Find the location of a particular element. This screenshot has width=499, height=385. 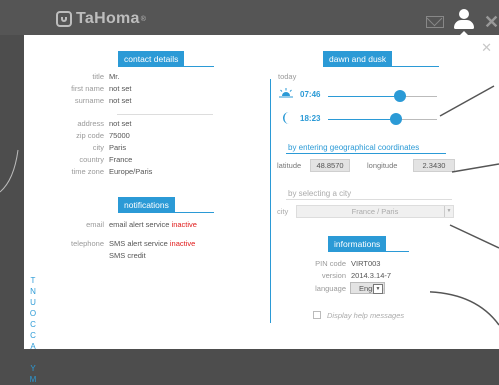

sms-alert-setting: SMS alert service inactive is located at coordinates (152, 243).